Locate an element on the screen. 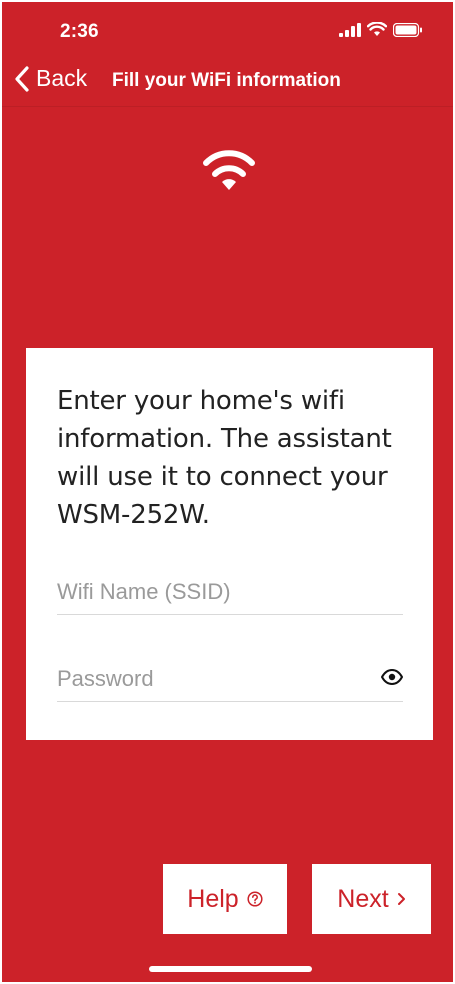  navigation-bar: Back Fill your WiFi information is located at coordinates (227, 81).